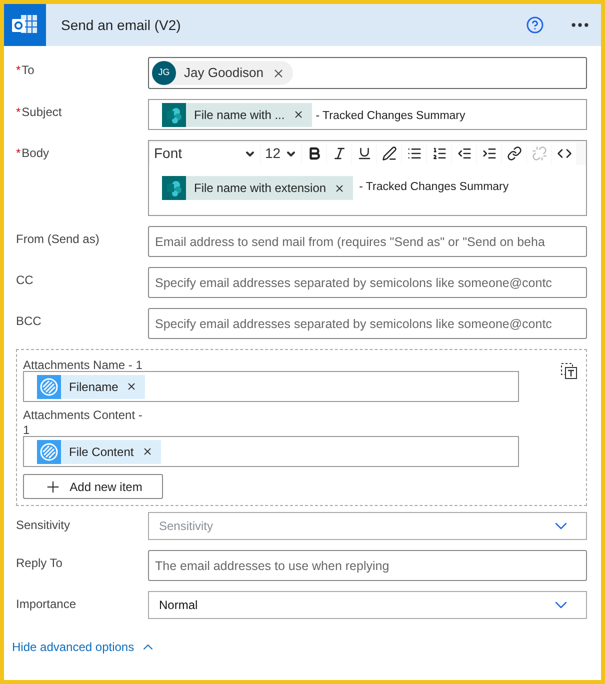 This screenshot has width=605, height=684. Describe the element at coordinates (43, 525) in the screenshot. I see `field-label: Sensitivity` at that location.